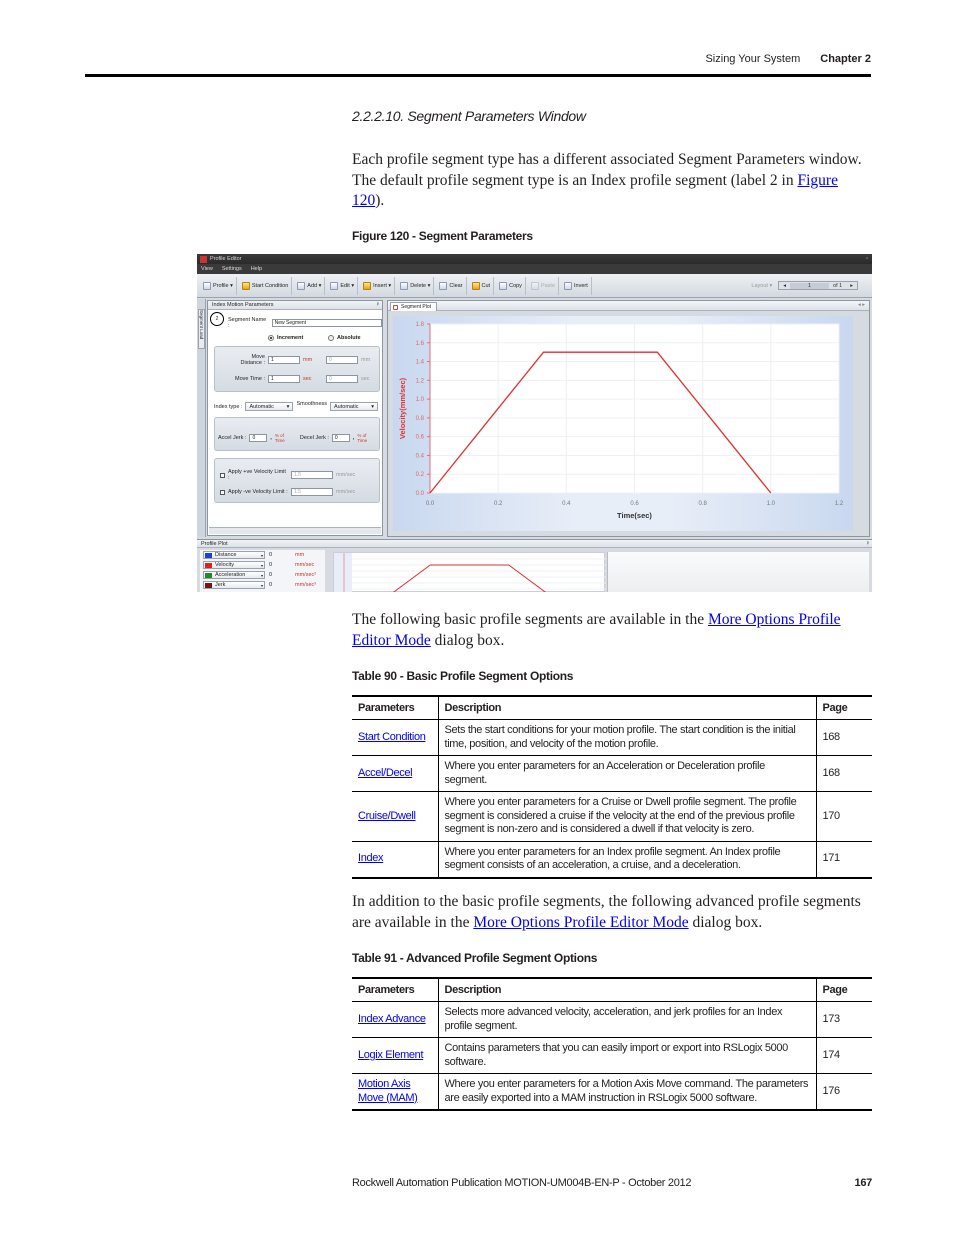 This screenshot has height=1235, width=954. What do you see at coordinates (207, 269) in the screenshot?
I see `menu-view: View` at bounding box center [207, 269].